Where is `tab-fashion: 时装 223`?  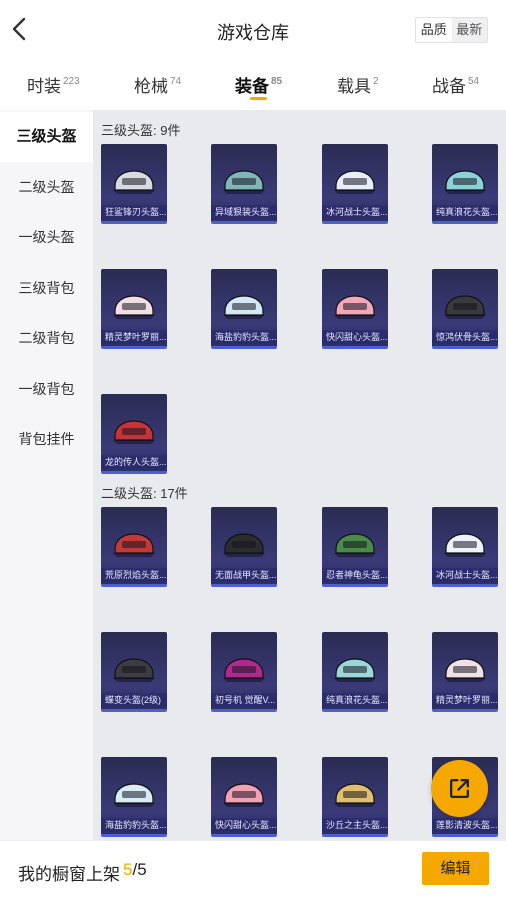 tab-fashion: 时装 223 is located at coordinates (53, 84).